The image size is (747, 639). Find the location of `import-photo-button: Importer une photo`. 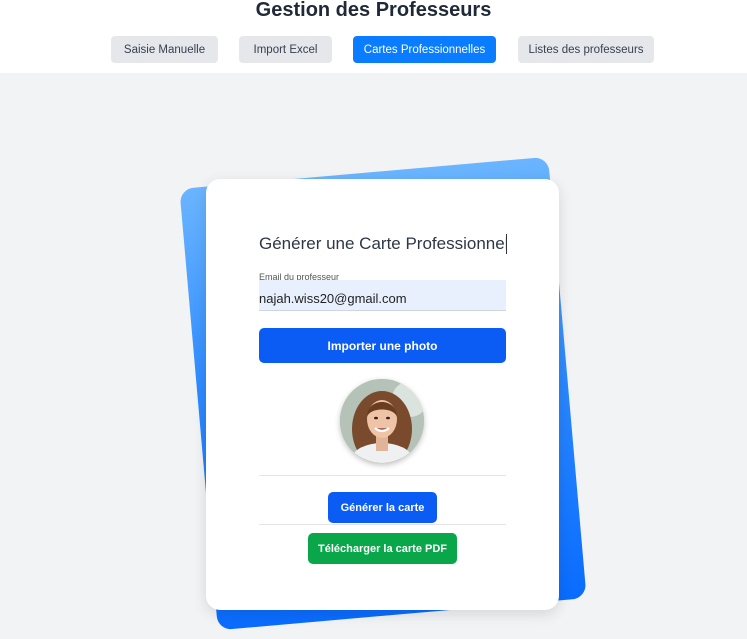

import-photo-button: Importer une photo is located at coordinates (382, 345).